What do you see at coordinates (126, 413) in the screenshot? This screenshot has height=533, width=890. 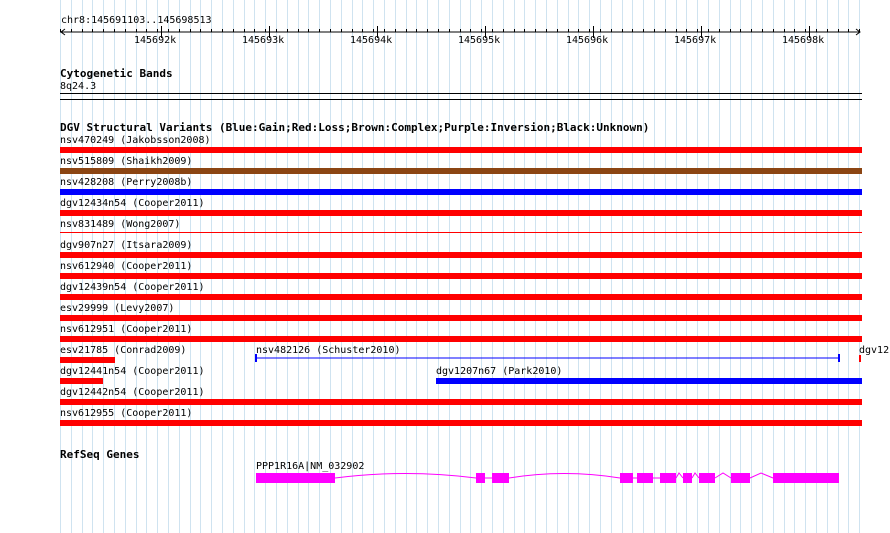 I see `variant-label: nsv612955 (Cooper2011)` at bounding box center [126, 413].